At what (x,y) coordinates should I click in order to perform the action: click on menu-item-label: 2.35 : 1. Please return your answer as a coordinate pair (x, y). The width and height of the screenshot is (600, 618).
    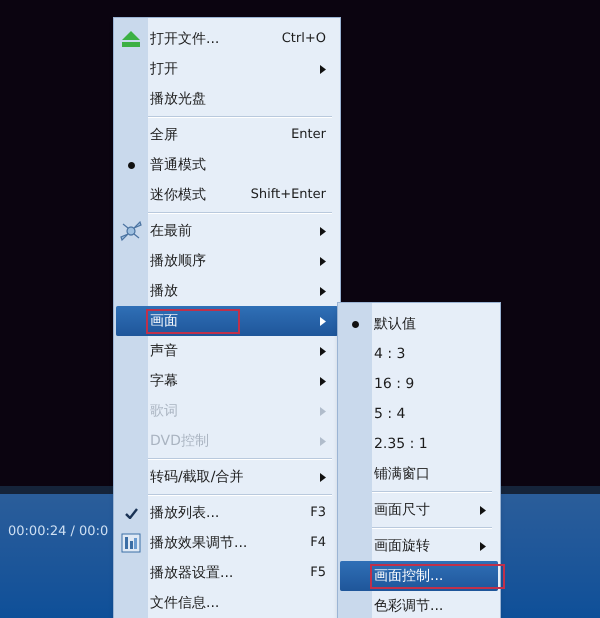
    Looking at the image, I should click on (401, 444).